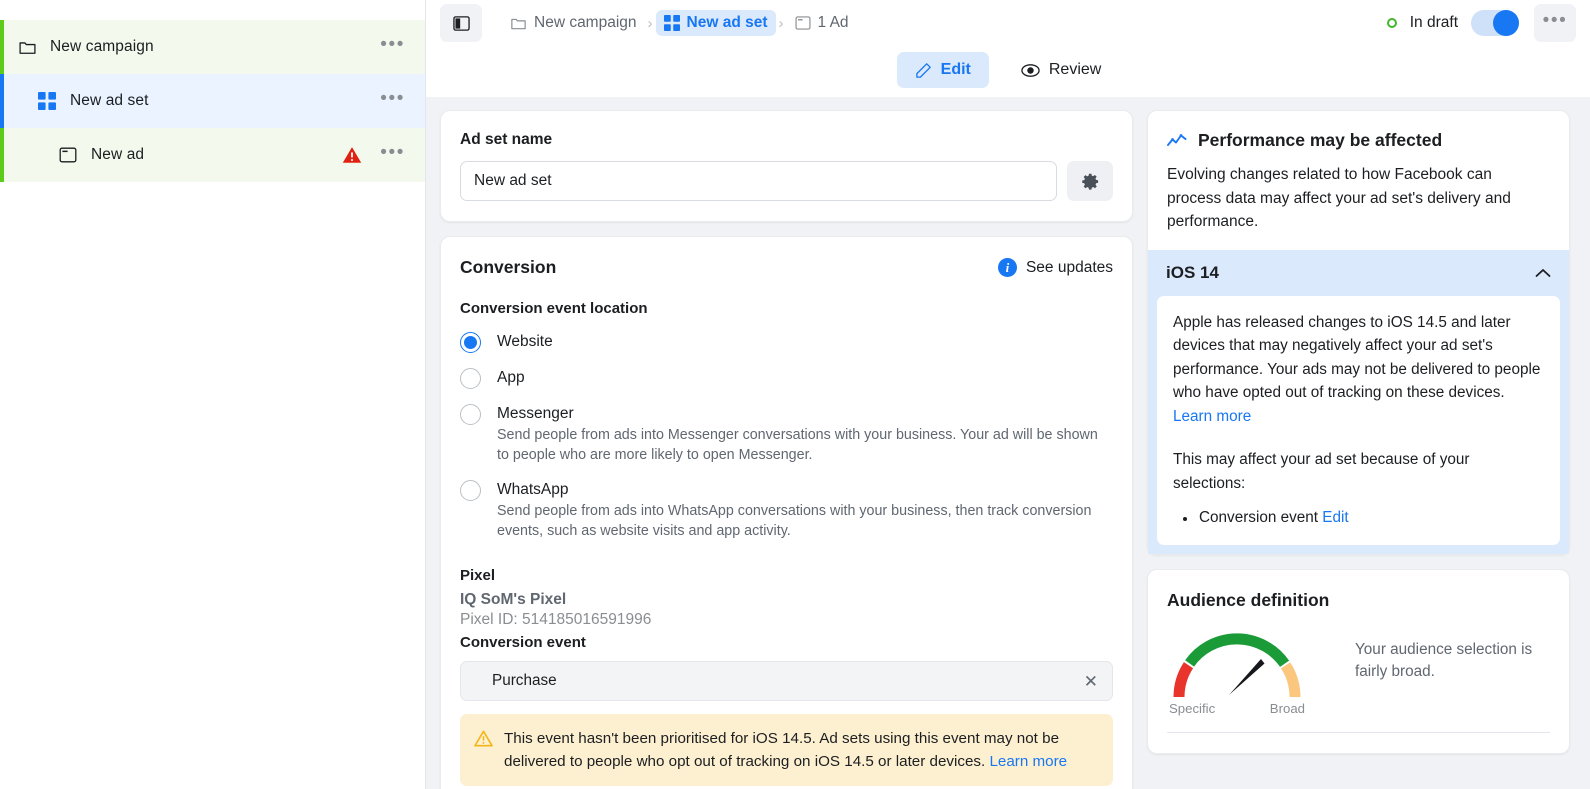 The image size is (1590, 789). Describe the element at coordinates (470, 490) in the screenshot. I see `radio-whatsapp-indicator` at that location.